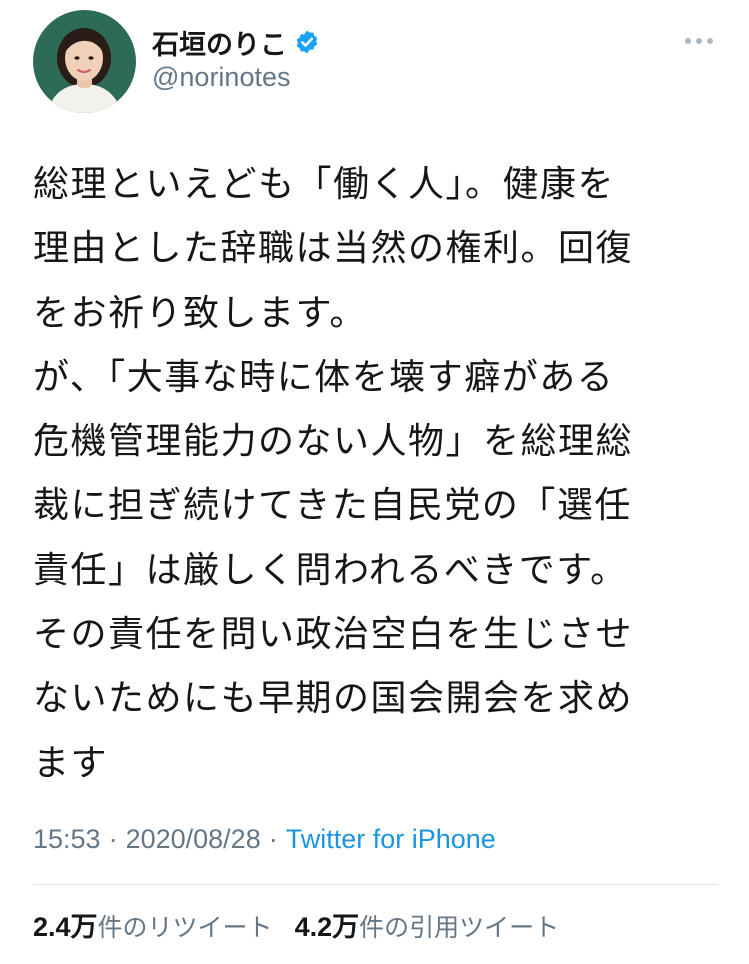 This screenshot has width=749, height=964. I want to click on tweet-date: 2020/08/28, so click(193, 839).